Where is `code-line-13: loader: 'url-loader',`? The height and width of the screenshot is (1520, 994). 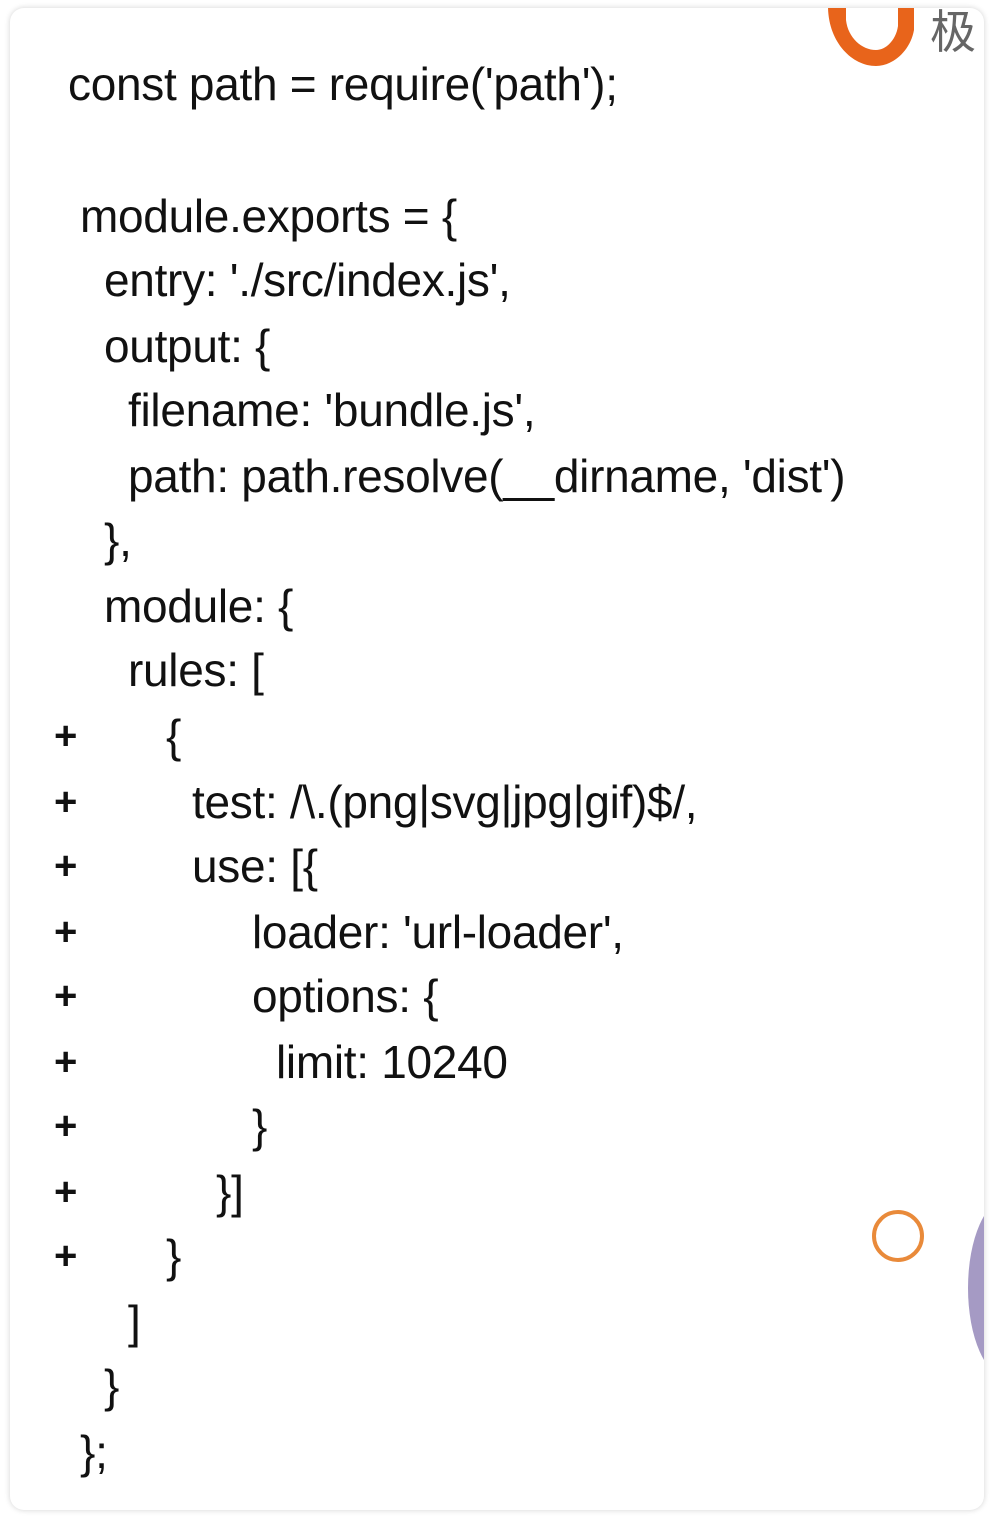
code-line-13: loader: 'url-loader', is located at coordinates (438, 932).